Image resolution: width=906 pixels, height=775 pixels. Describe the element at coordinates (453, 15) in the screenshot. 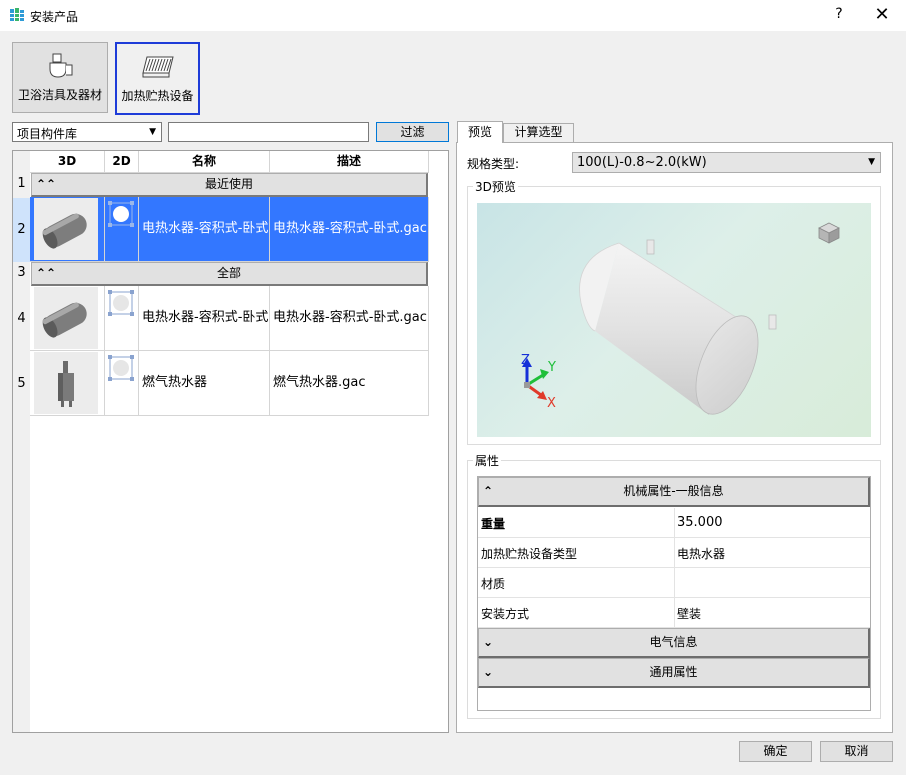

I see `title-bar: 安装产品 ? ✕` at that location.